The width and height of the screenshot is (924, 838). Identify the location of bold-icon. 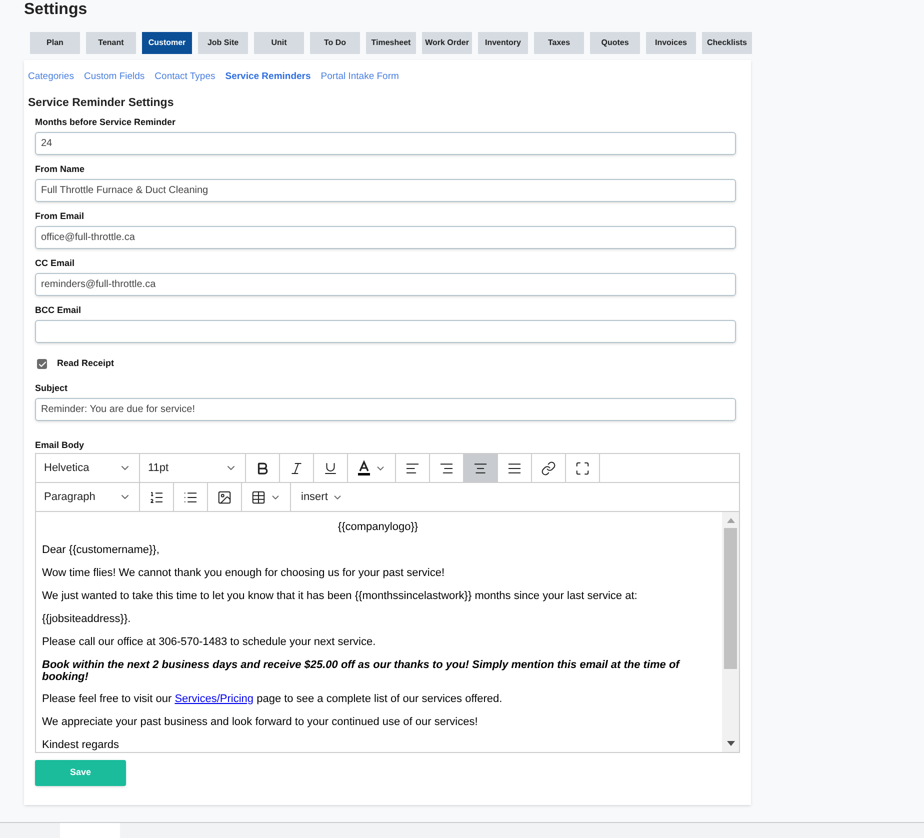
(262, 468).